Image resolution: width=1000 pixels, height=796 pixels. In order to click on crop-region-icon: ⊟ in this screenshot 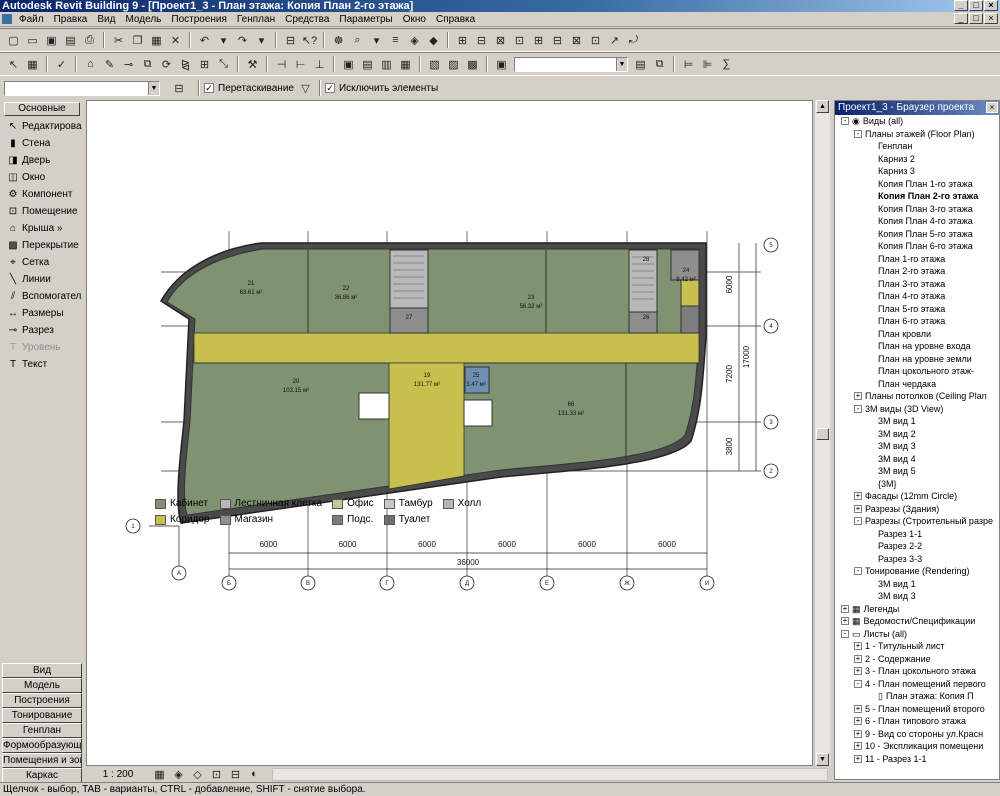, I will do `click(235, 774)`.